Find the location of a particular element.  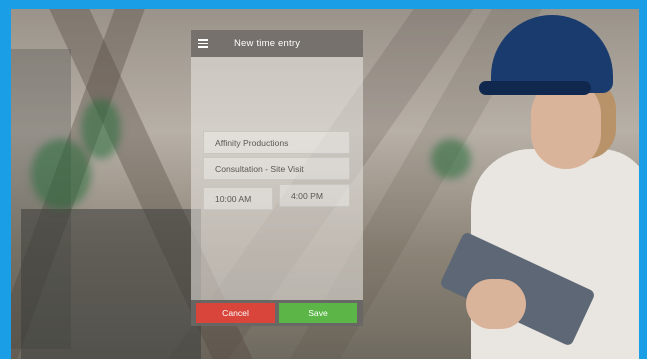

client-field: Affinity Productions is located at coordinates (276, 142).